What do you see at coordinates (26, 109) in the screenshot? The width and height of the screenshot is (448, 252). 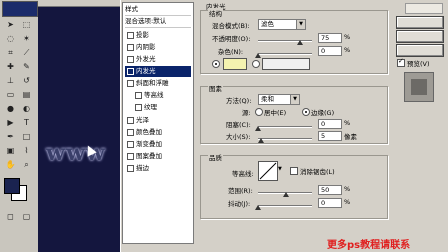 I see `dodge-tool-icon: ◐` at bounding box center [26, 109].